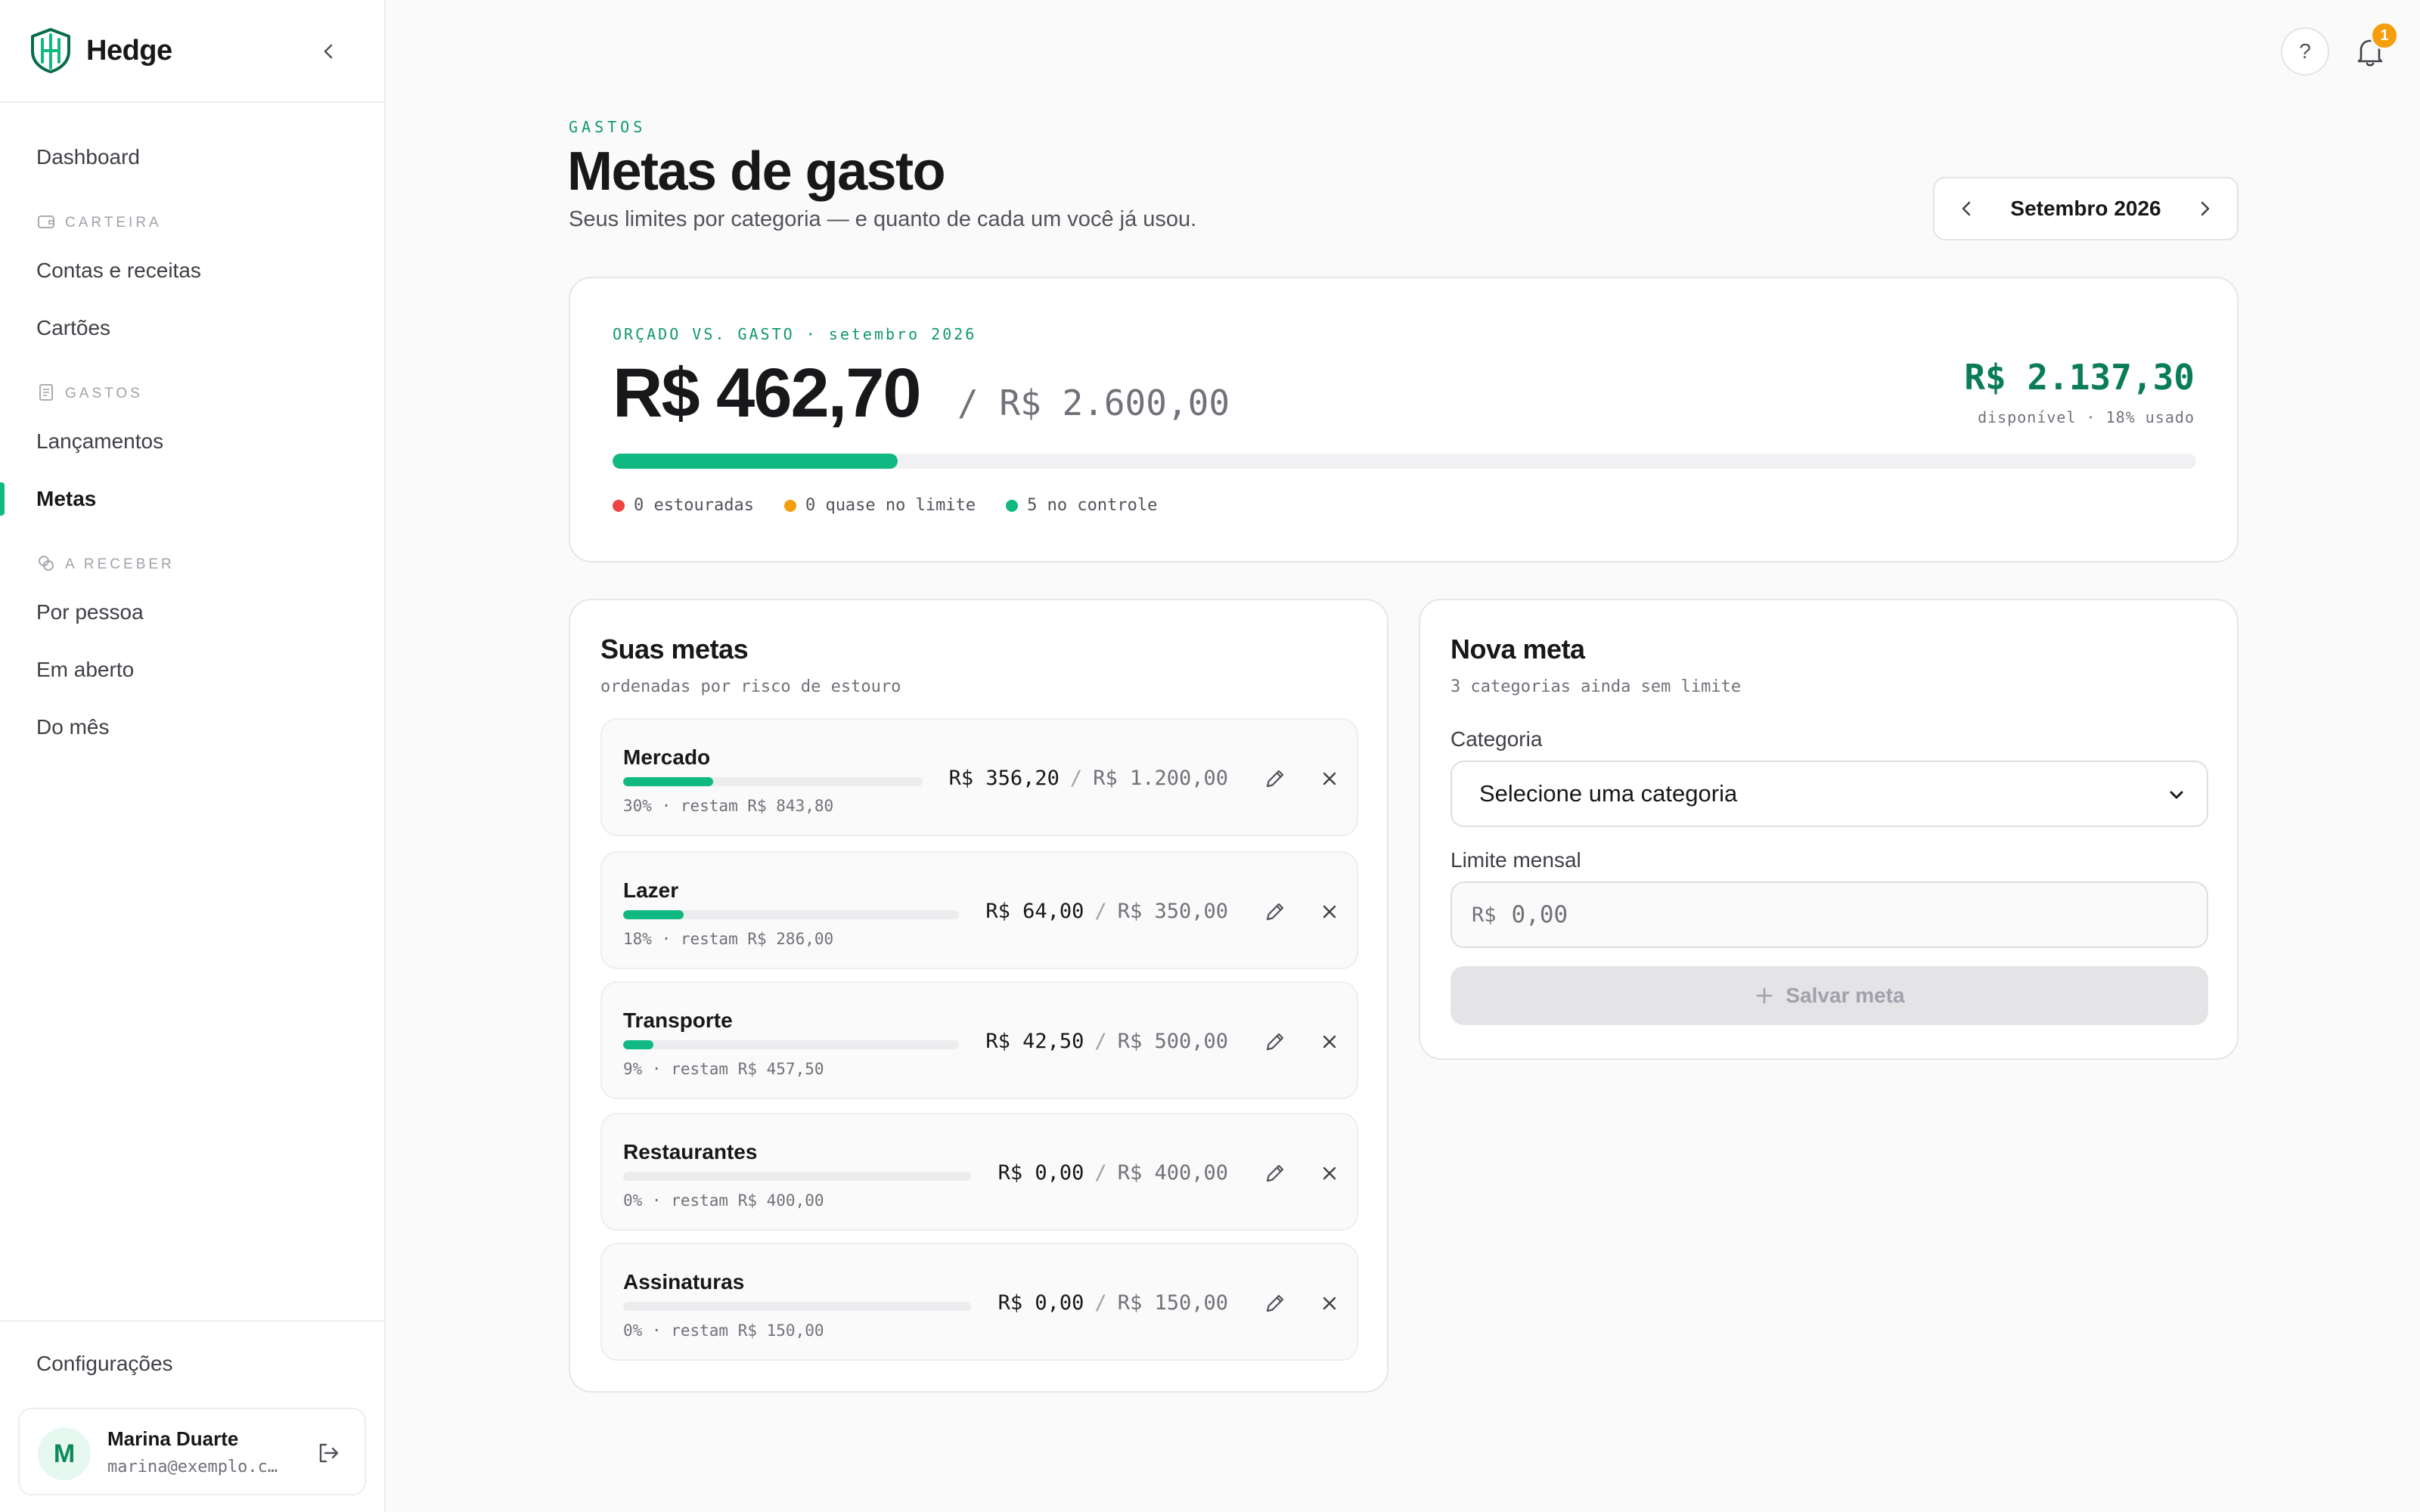 The height and width of the screenshot is (1512, 2420). I want to click on sidebar-item-contas-e-receitas: Contas e receitas, so click(192, 270).